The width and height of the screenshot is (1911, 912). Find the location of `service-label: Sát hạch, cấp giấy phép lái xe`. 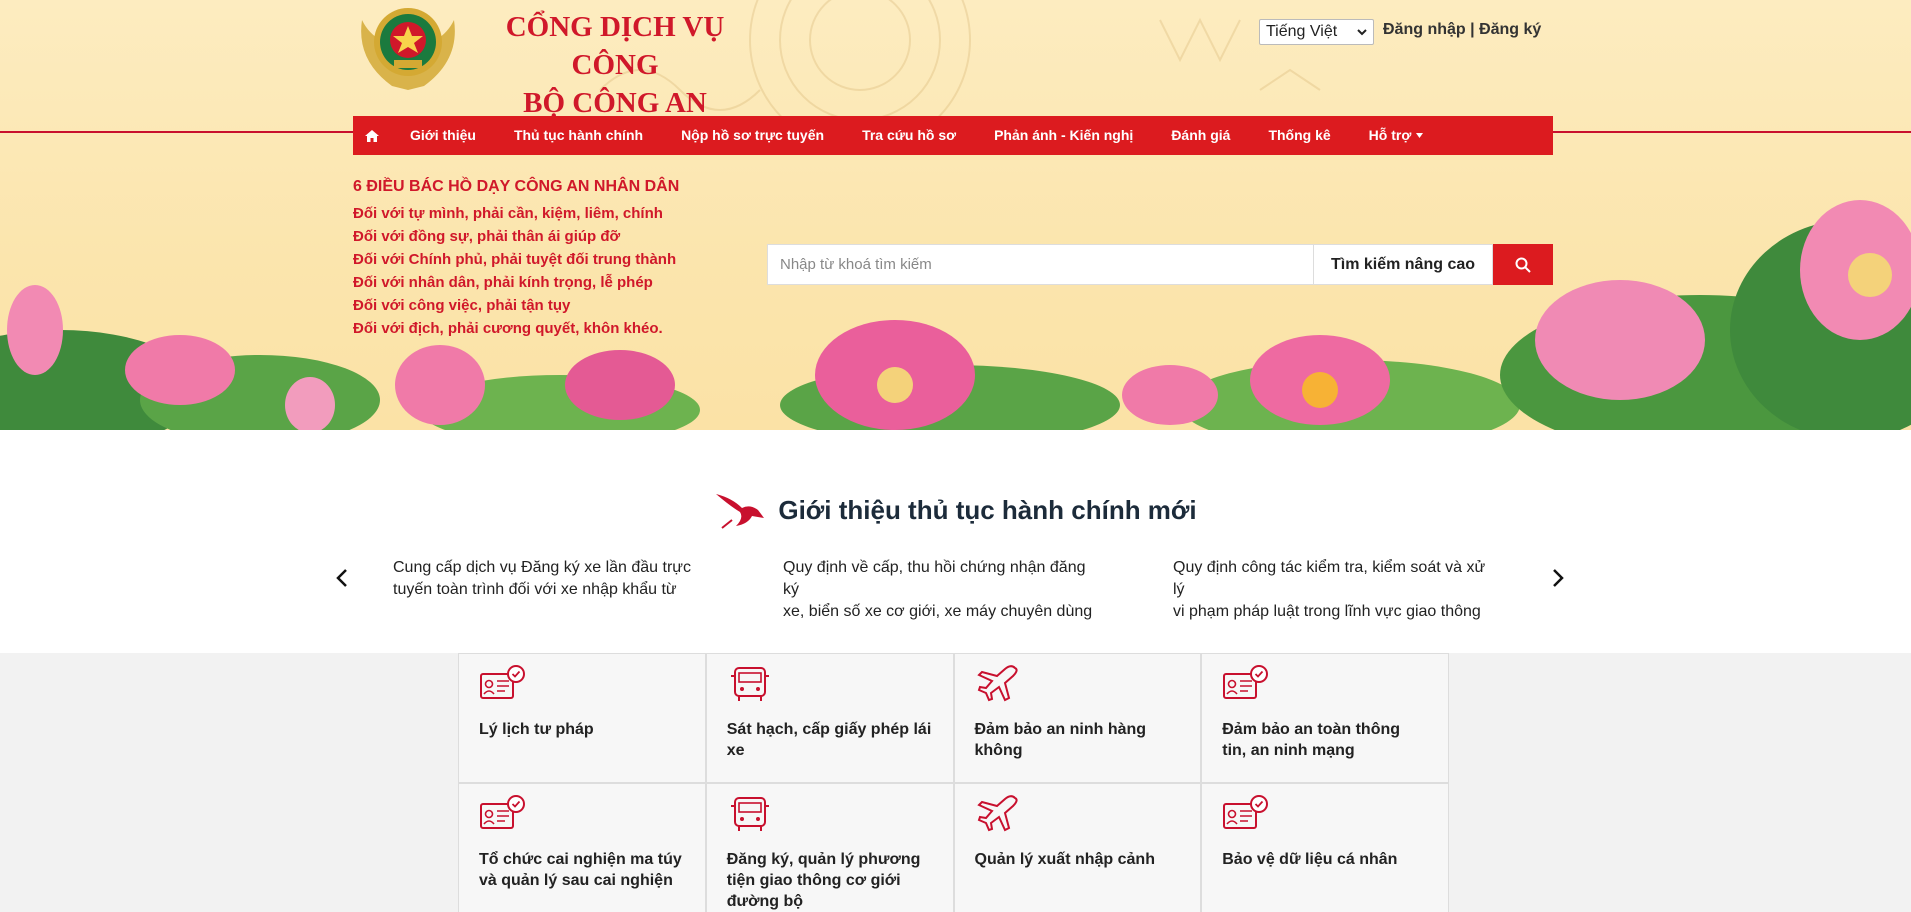

service-label: Sát hạch, cấp giấy phép lái xe is located at coordinates (829, 740).